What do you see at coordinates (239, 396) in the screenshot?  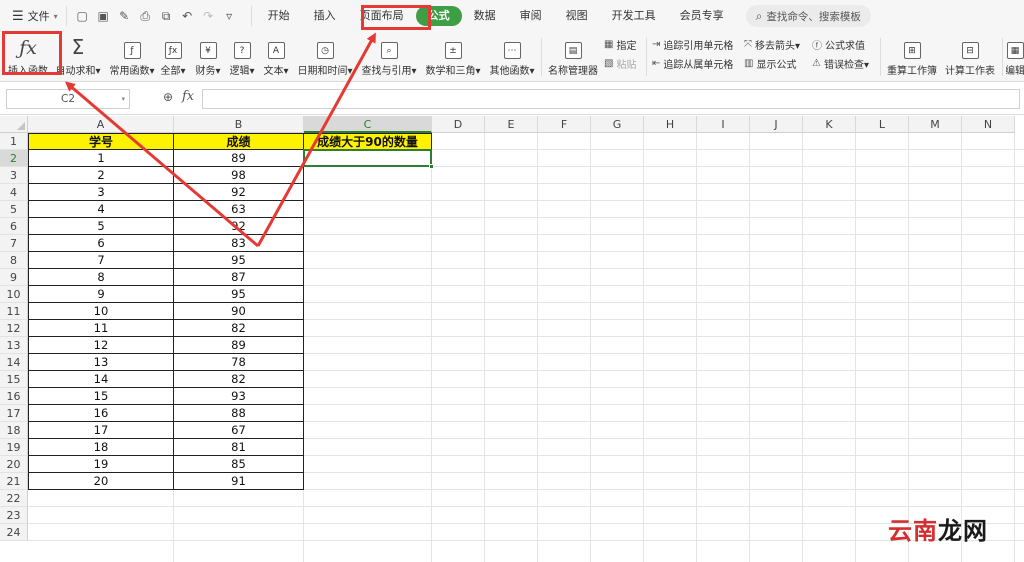 I see `score-cell: 93` at bounding box center [239, 396].